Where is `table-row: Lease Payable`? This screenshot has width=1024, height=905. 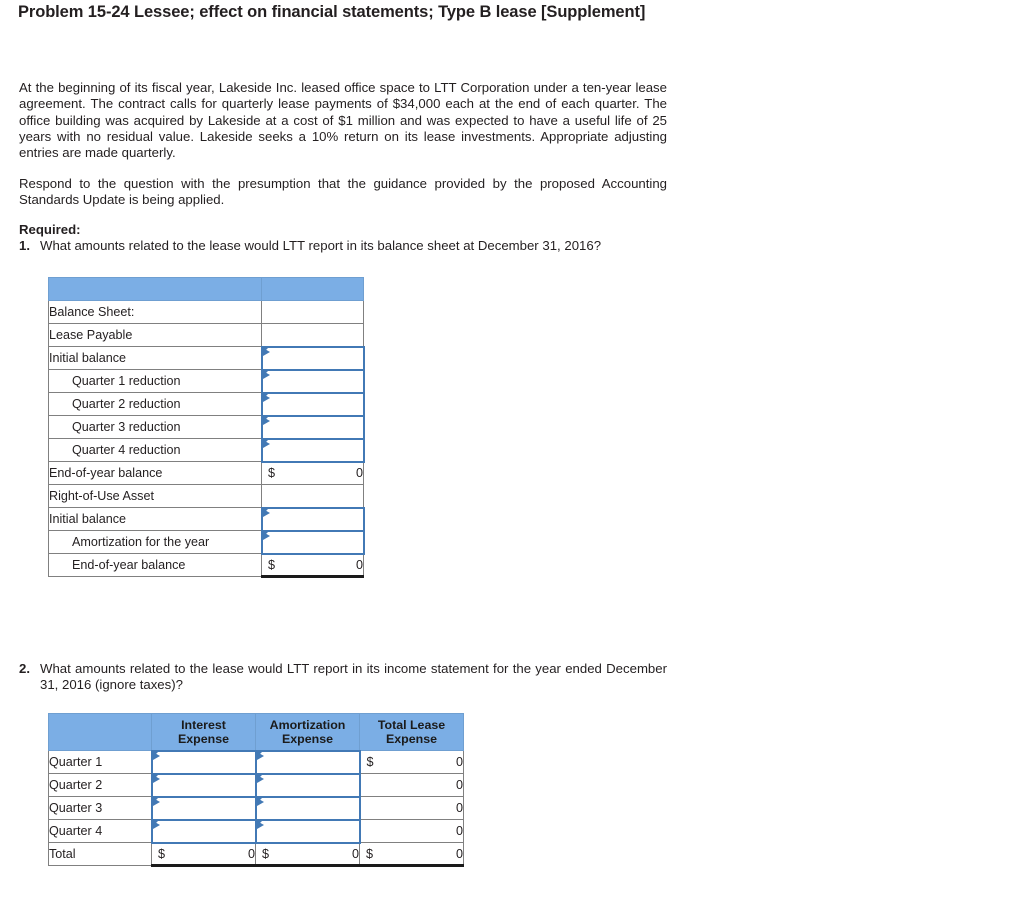
table-row: Lease Payable is located at coordinates (206, 335).